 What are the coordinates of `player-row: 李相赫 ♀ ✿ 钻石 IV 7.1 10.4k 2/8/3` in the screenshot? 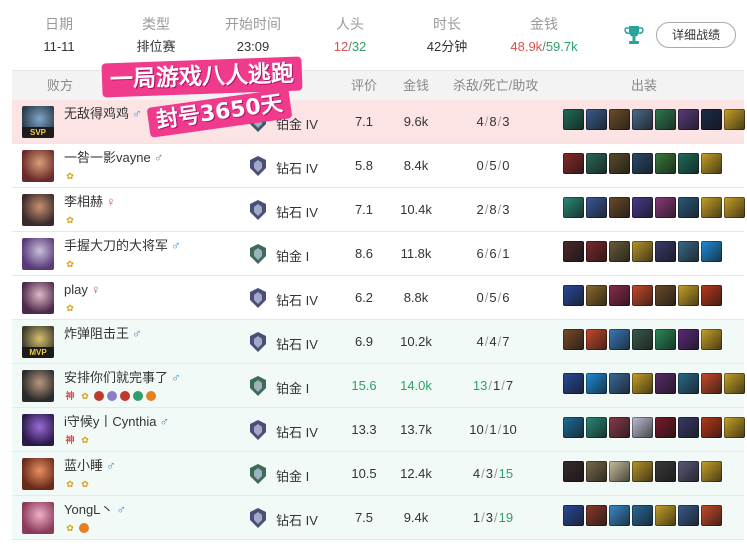 It's located at (378, 210).